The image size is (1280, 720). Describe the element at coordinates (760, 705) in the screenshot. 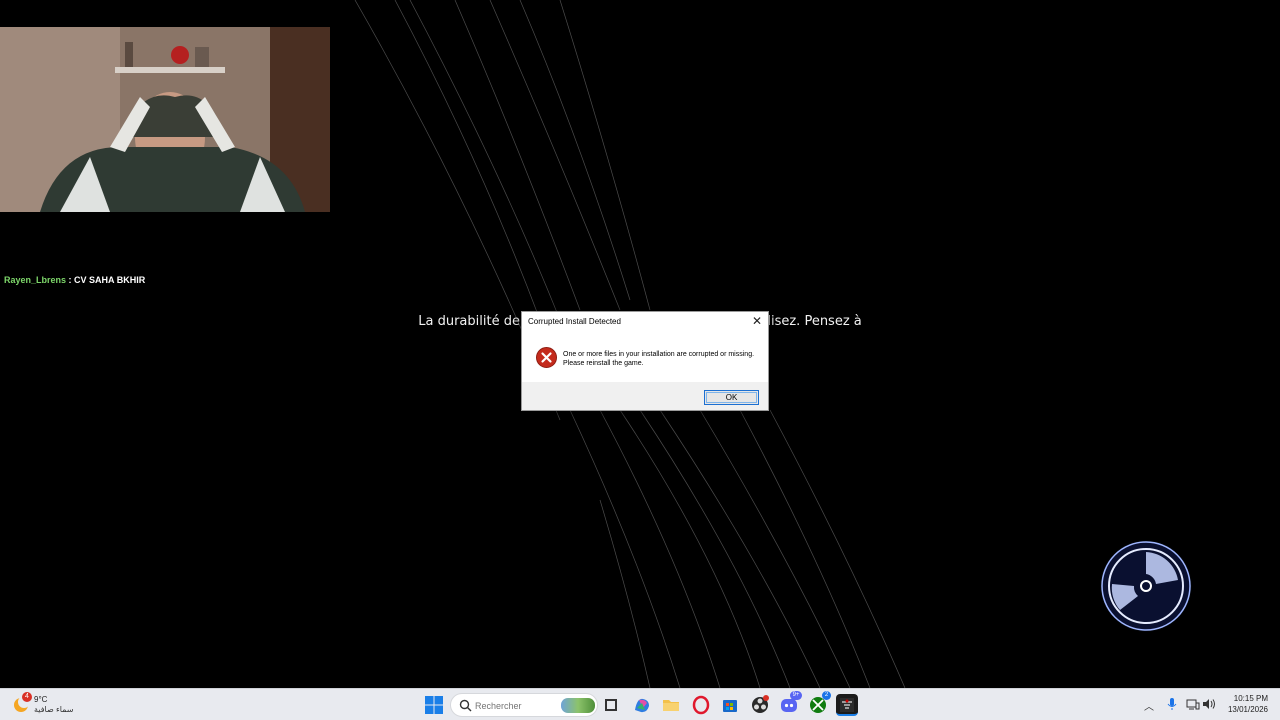

I see `obs-icon` at that location.